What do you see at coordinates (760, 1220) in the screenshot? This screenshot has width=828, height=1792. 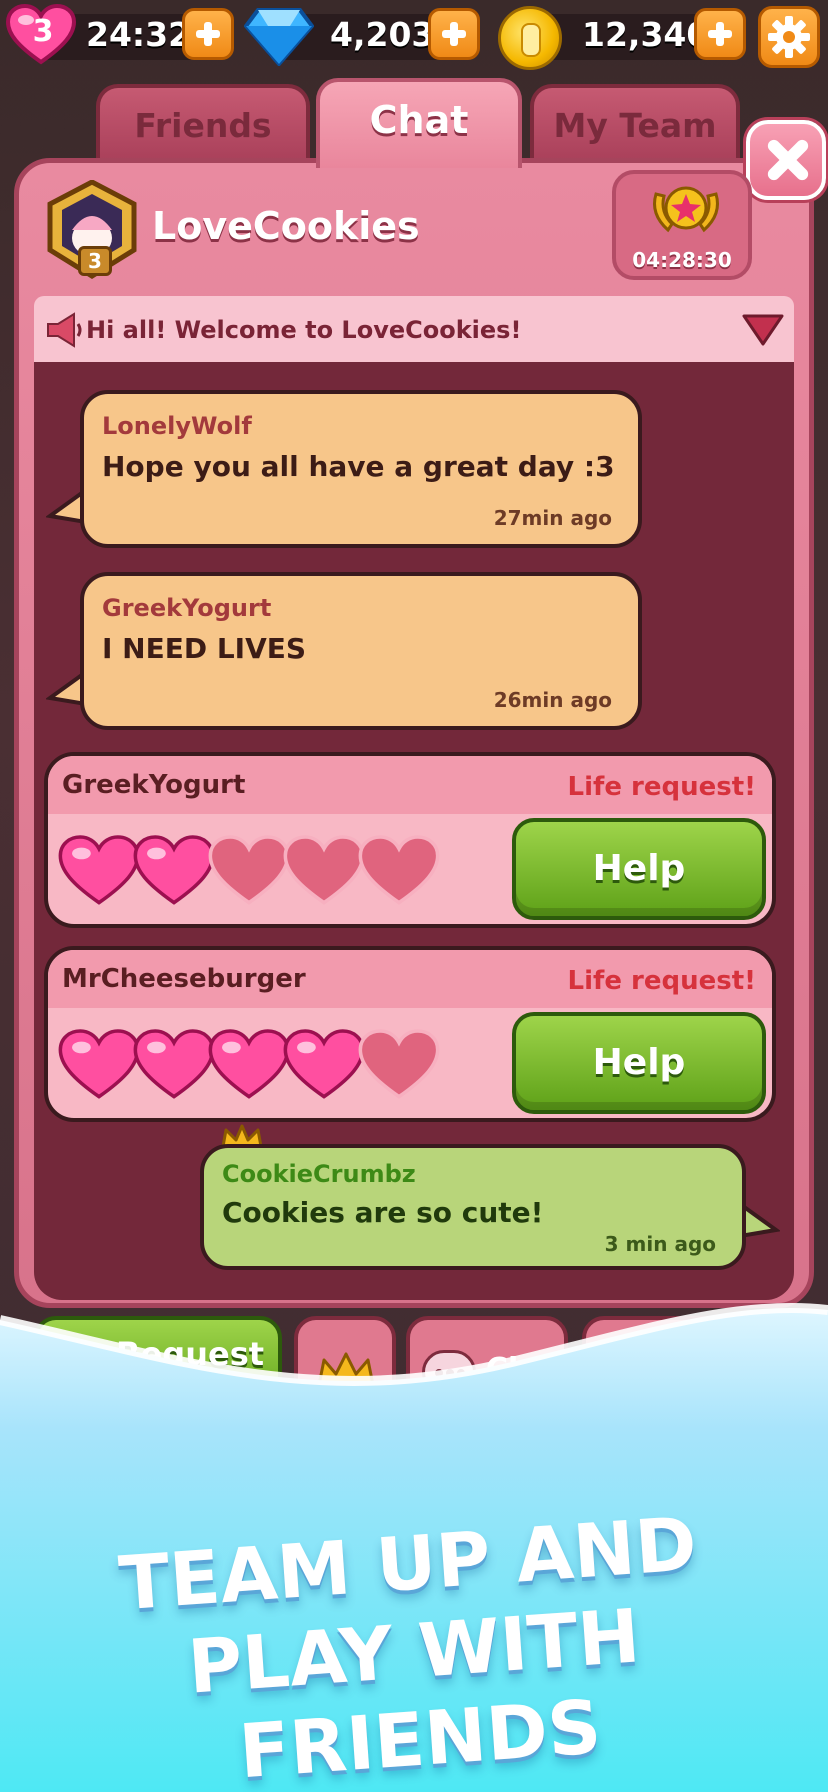 I see `bubble-tail` at bounding box center [760, 1220].